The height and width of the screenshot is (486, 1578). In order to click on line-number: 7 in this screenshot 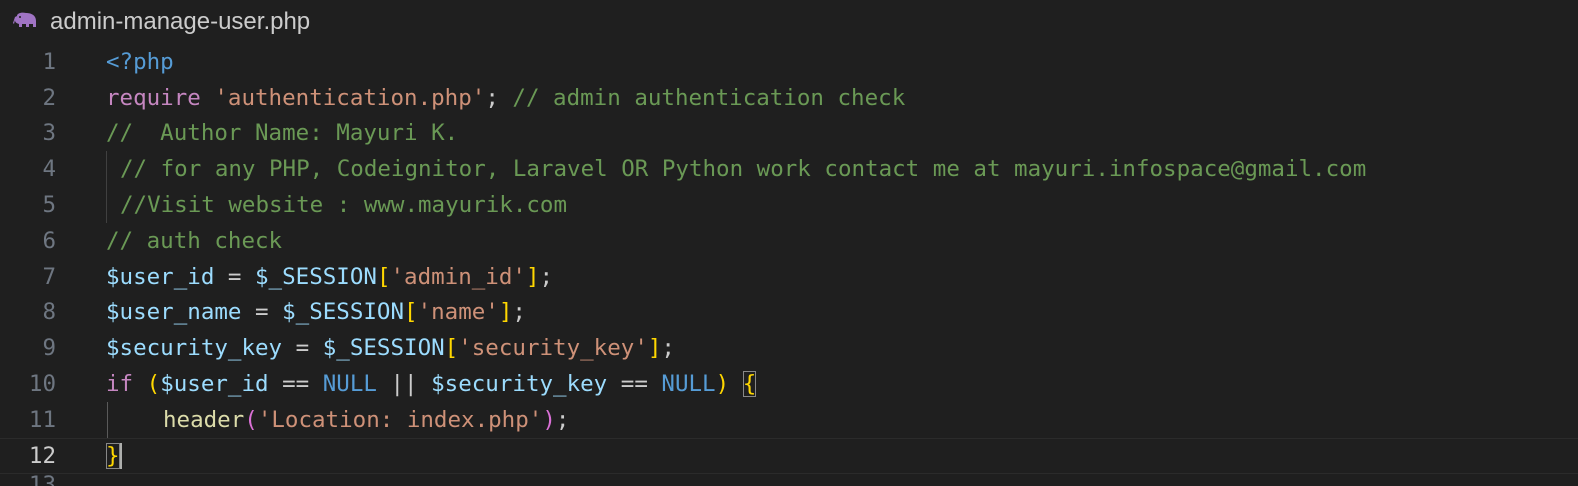, I will do `click(49, 276)`.